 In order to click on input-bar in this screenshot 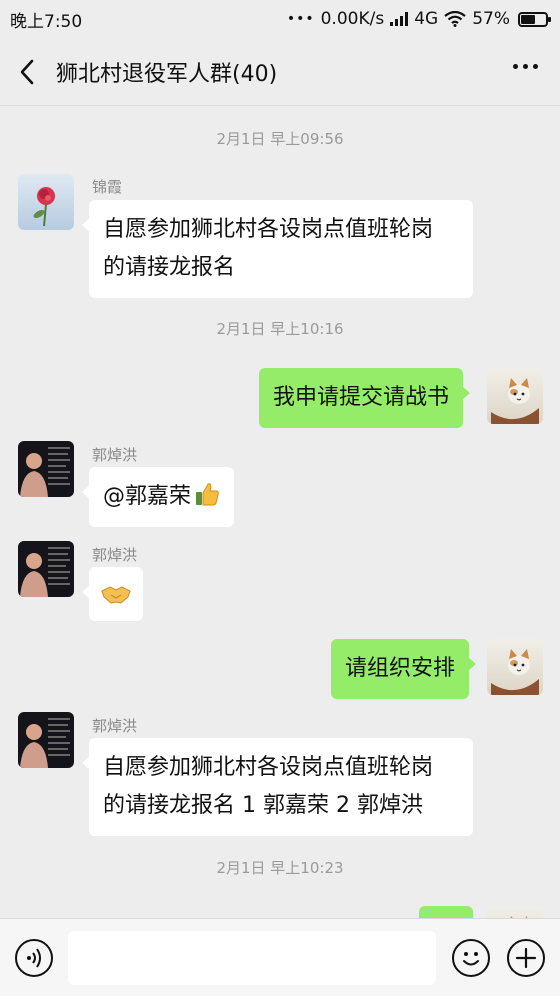, I will do `click(280, 957)`.